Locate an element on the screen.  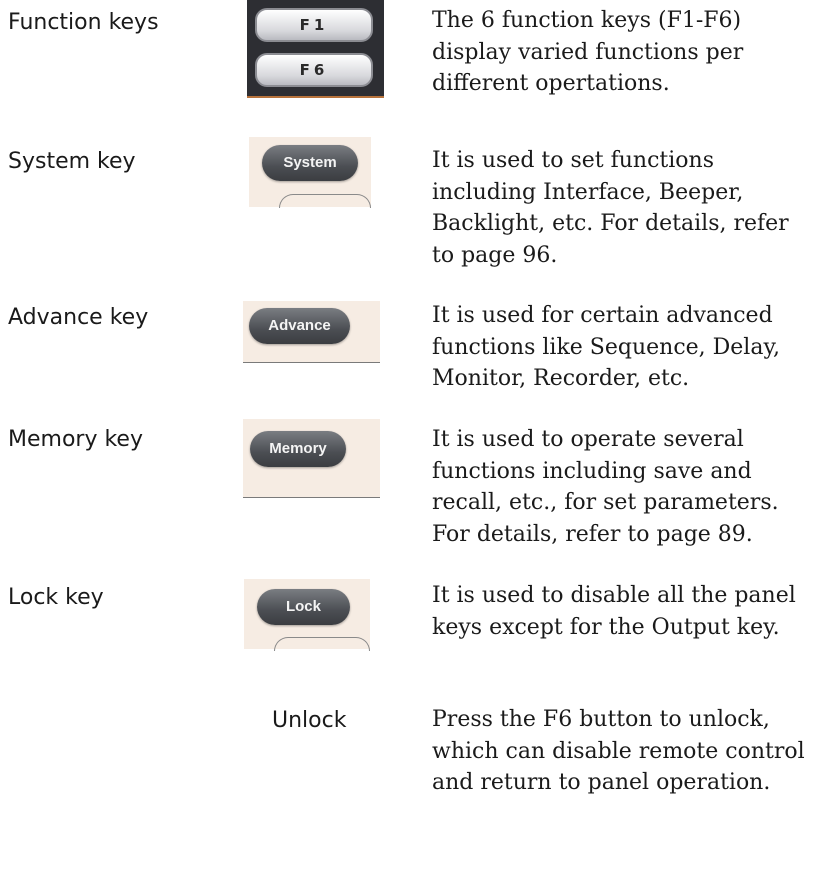
system-key-icon: System is located at coordinates (310, 163).